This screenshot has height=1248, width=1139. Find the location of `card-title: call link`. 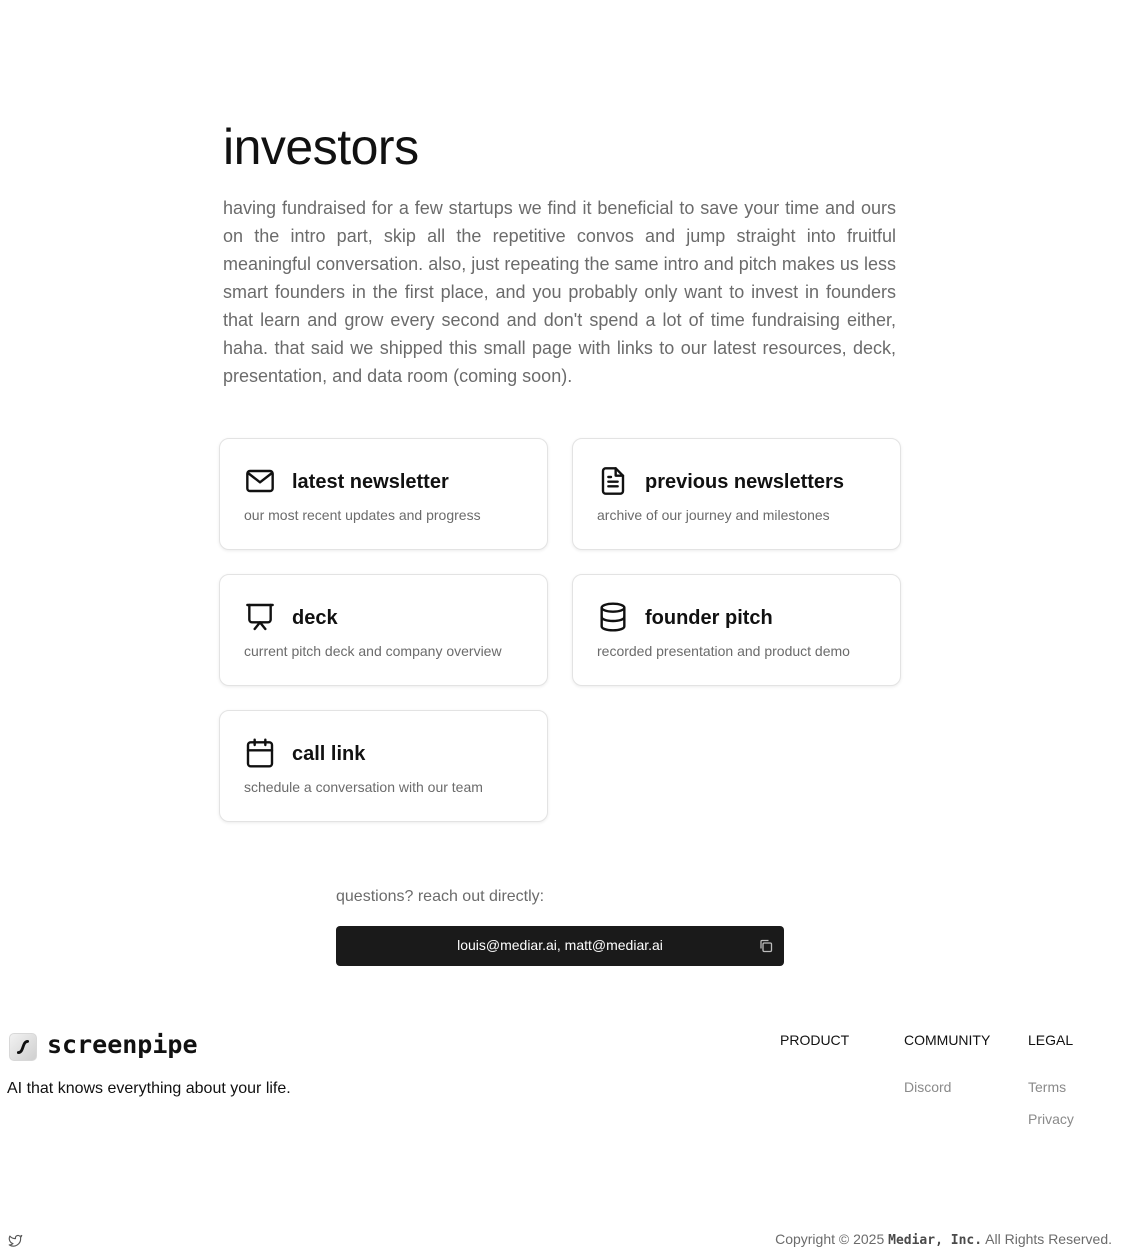

card-title: call link is located at coordinates (329, 754).